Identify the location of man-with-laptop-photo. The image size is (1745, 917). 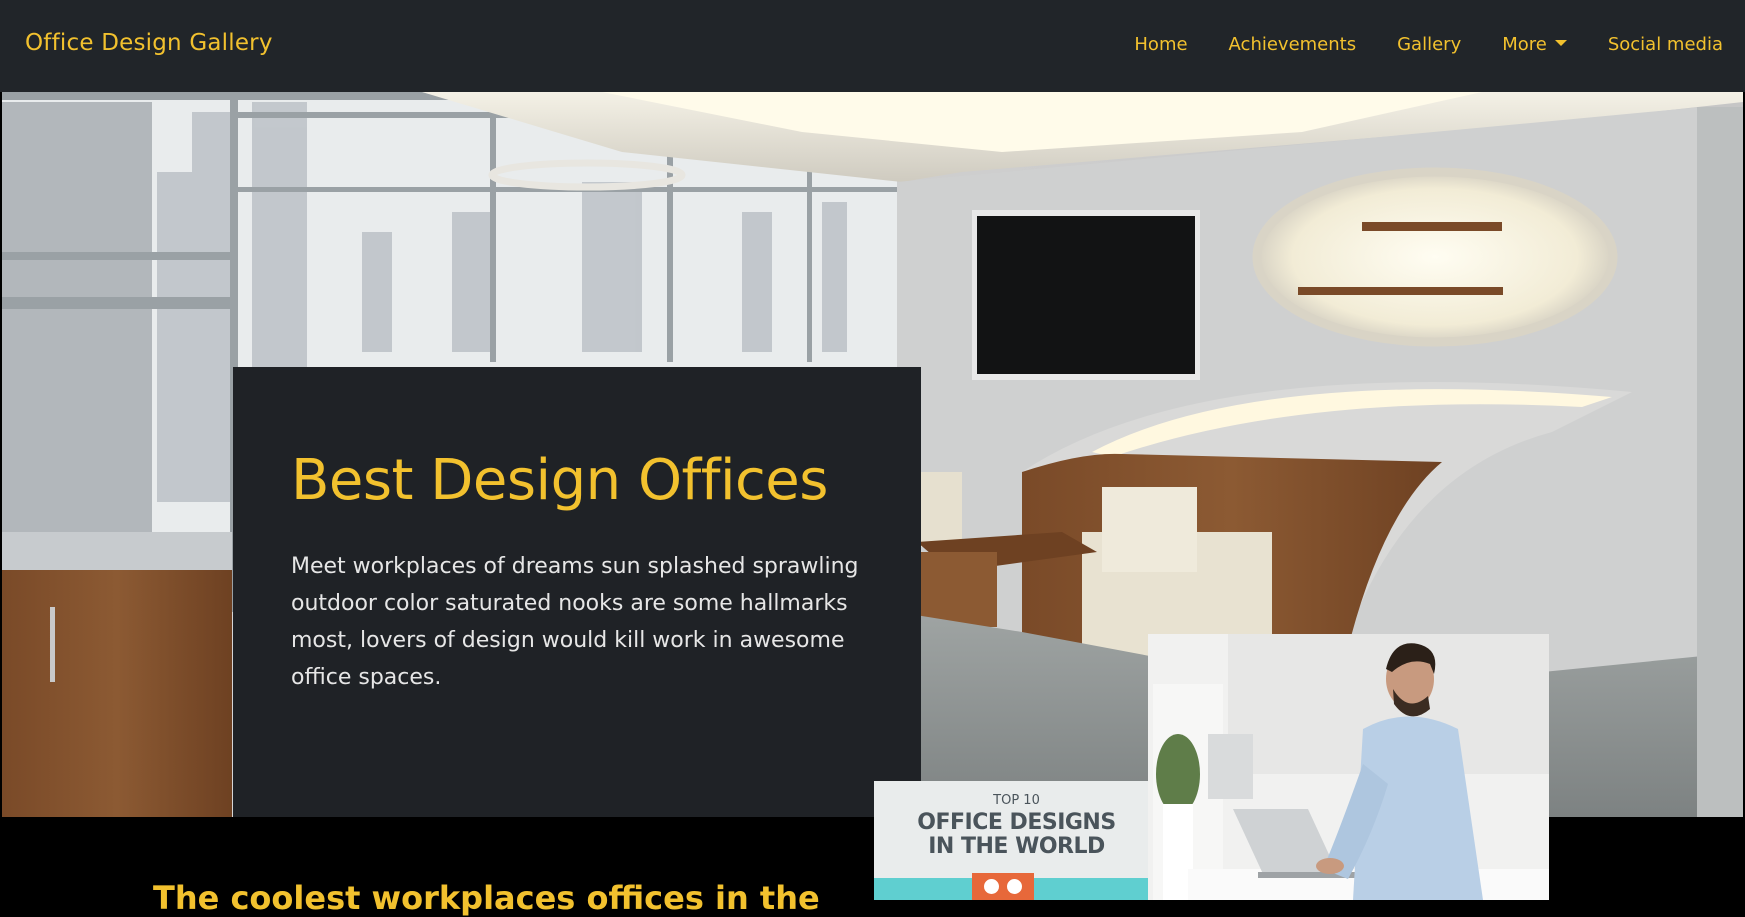
(1348, 767).